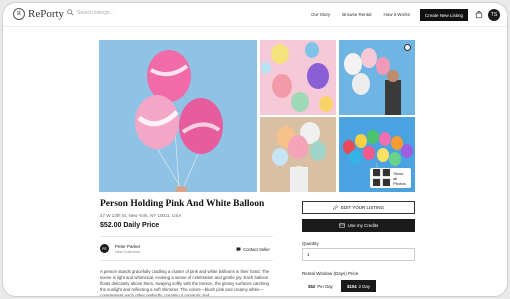  Describe the element at coordinates (141, 215) in the screenshot. I see `listing-address: 47 W 13th St, New York, NY 10011, USA` at that location.